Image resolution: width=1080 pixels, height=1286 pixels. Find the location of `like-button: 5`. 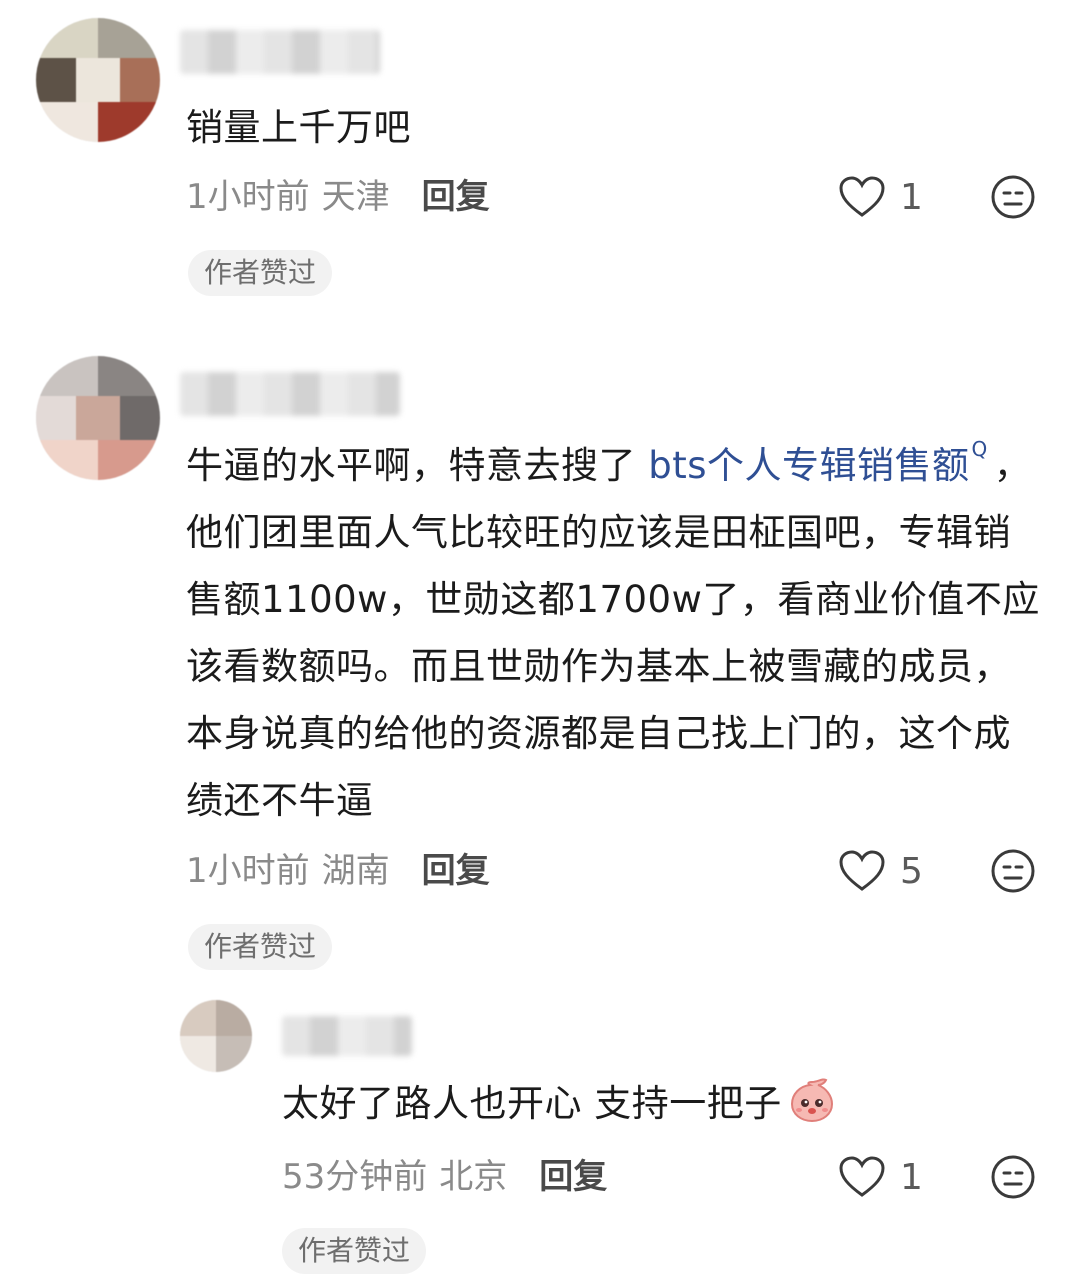

like-button: 5 is located at coordinates (880, 871).